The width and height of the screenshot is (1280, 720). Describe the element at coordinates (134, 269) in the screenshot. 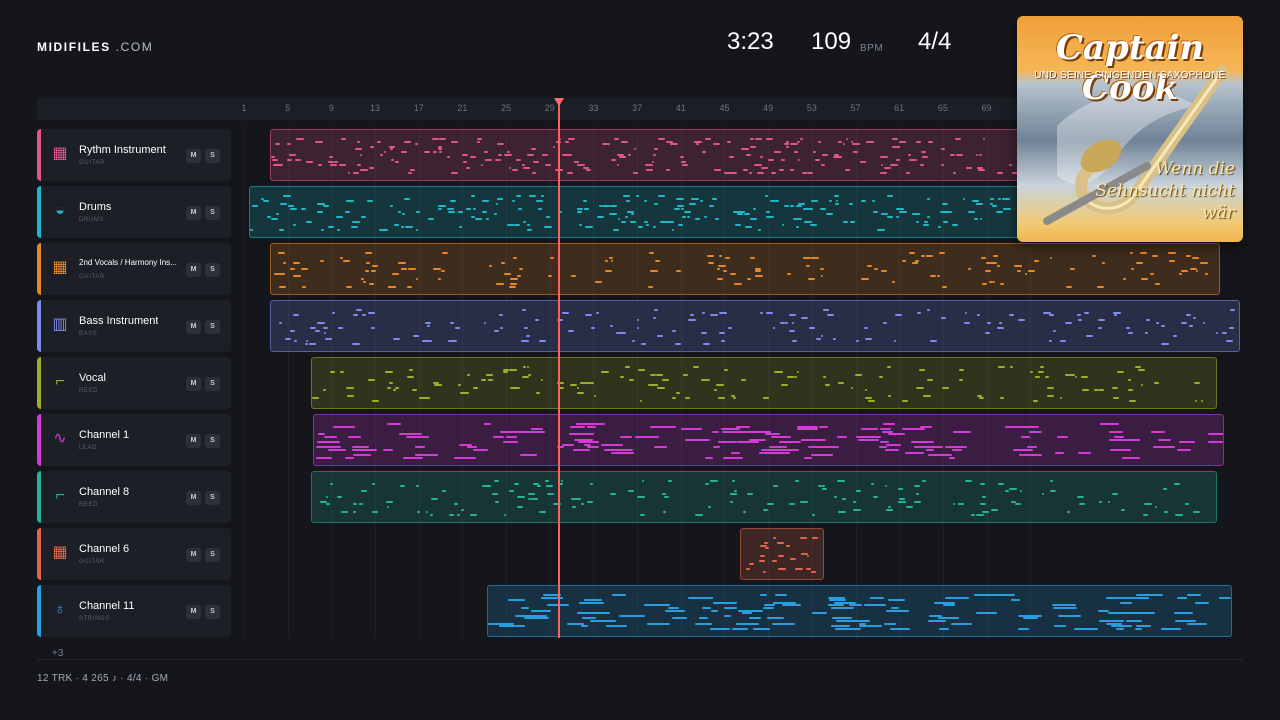

I see `track-header: ▦ 2nd Vocals / Harmony Ins... GUITAR M S` at that location.